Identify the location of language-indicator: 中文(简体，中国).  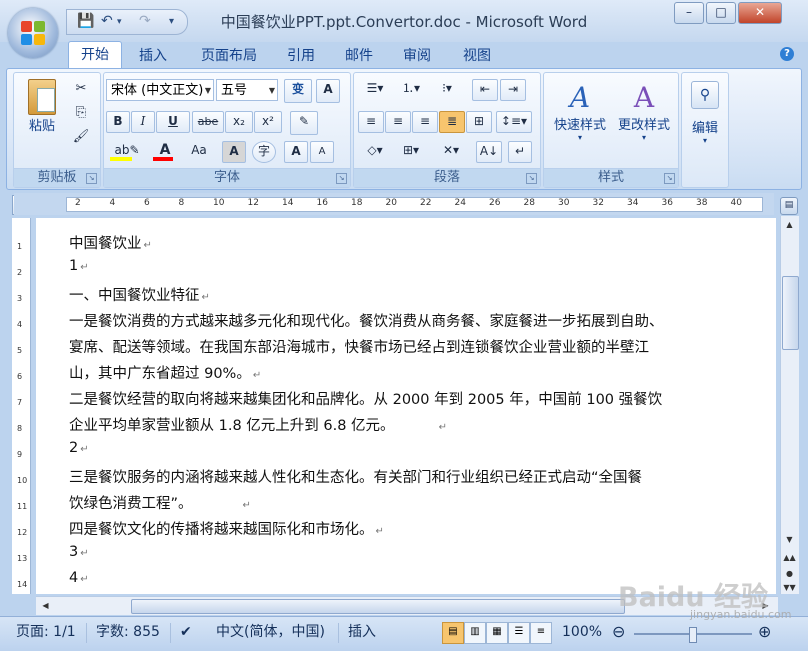
(270, 632).